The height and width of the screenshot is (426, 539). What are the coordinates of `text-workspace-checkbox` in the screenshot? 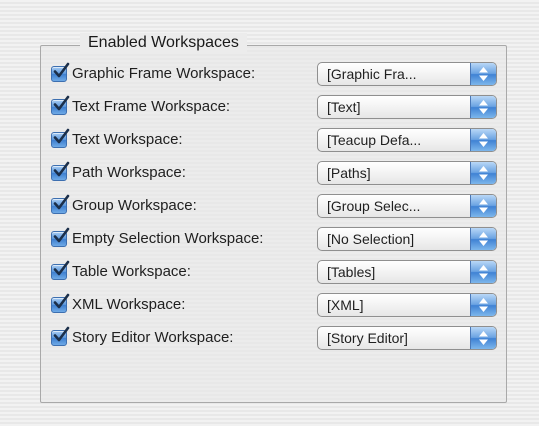 It's located at (60, 138).